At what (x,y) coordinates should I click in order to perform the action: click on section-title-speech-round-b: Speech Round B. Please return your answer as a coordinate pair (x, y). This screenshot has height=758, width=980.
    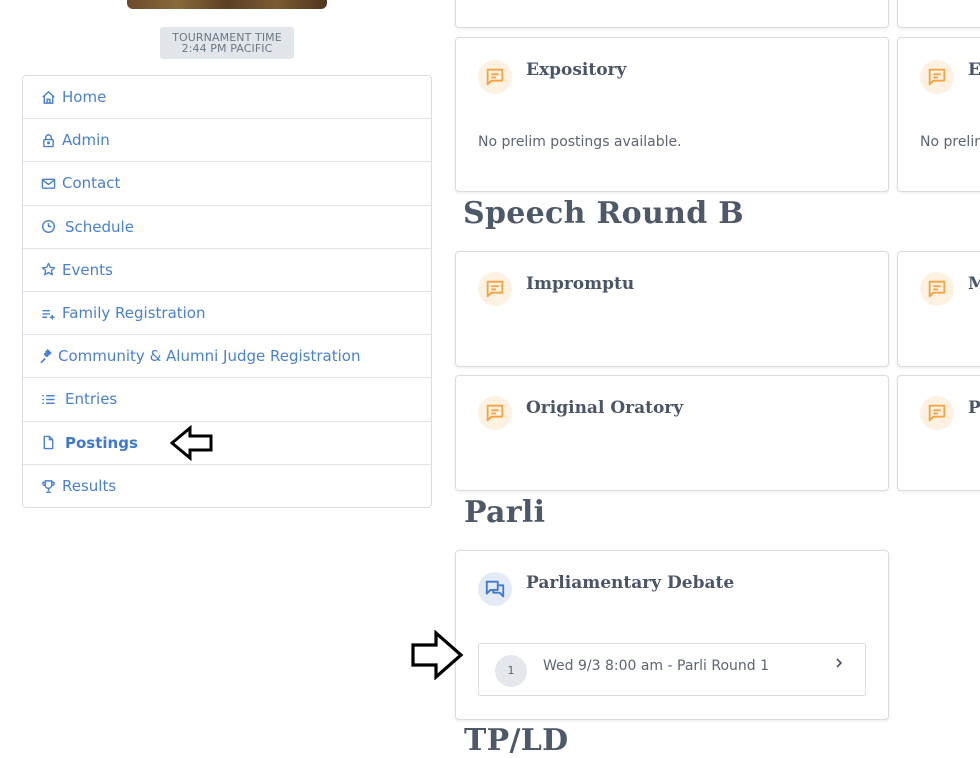
    Looking at the image, I should click on (603, 213).